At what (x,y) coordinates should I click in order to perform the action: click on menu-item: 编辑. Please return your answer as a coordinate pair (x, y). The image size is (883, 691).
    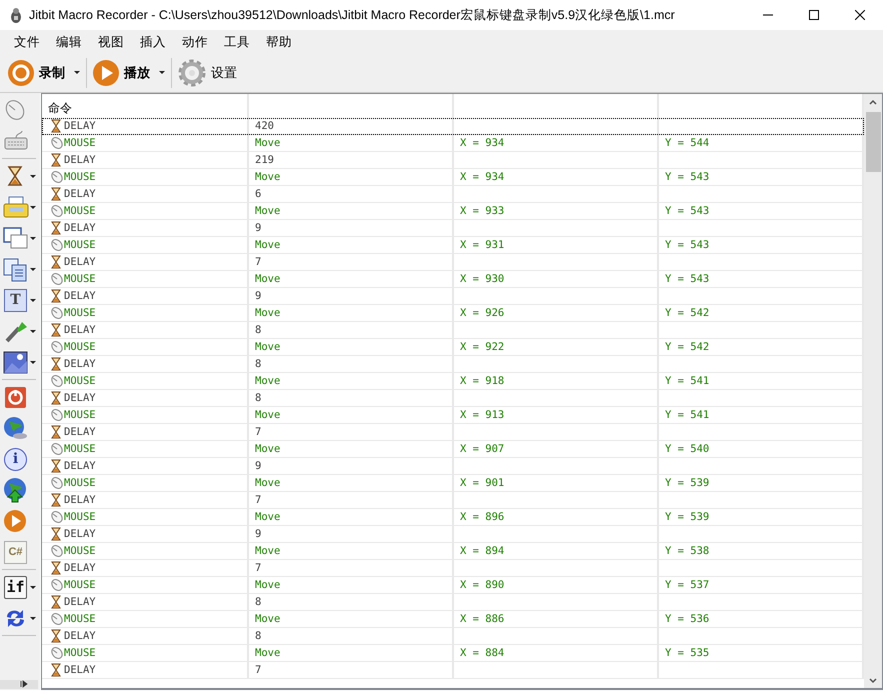
    Looking at the image, I should click on (69, 42).